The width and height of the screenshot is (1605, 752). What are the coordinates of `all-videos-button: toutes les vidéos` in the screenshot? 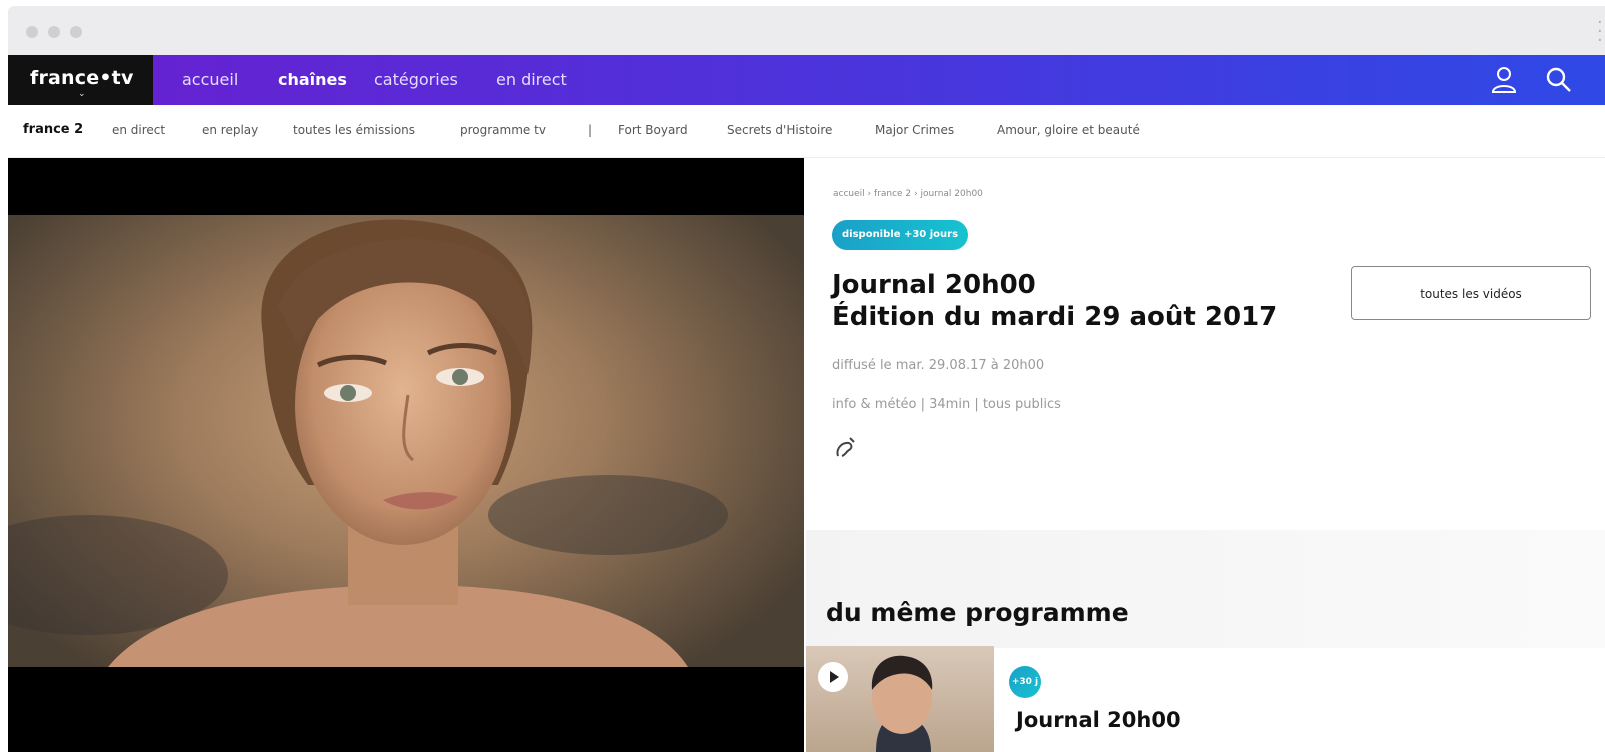 It's located at (1471, 293).